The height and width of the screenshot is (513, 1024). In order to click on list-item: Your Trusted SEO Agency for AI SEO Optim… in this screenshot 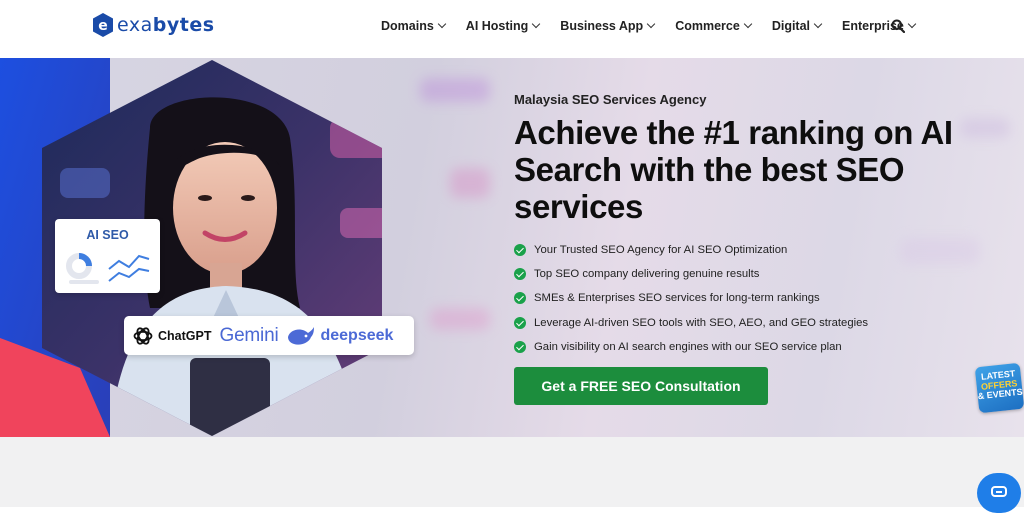, I will do `click(734, 250)`.